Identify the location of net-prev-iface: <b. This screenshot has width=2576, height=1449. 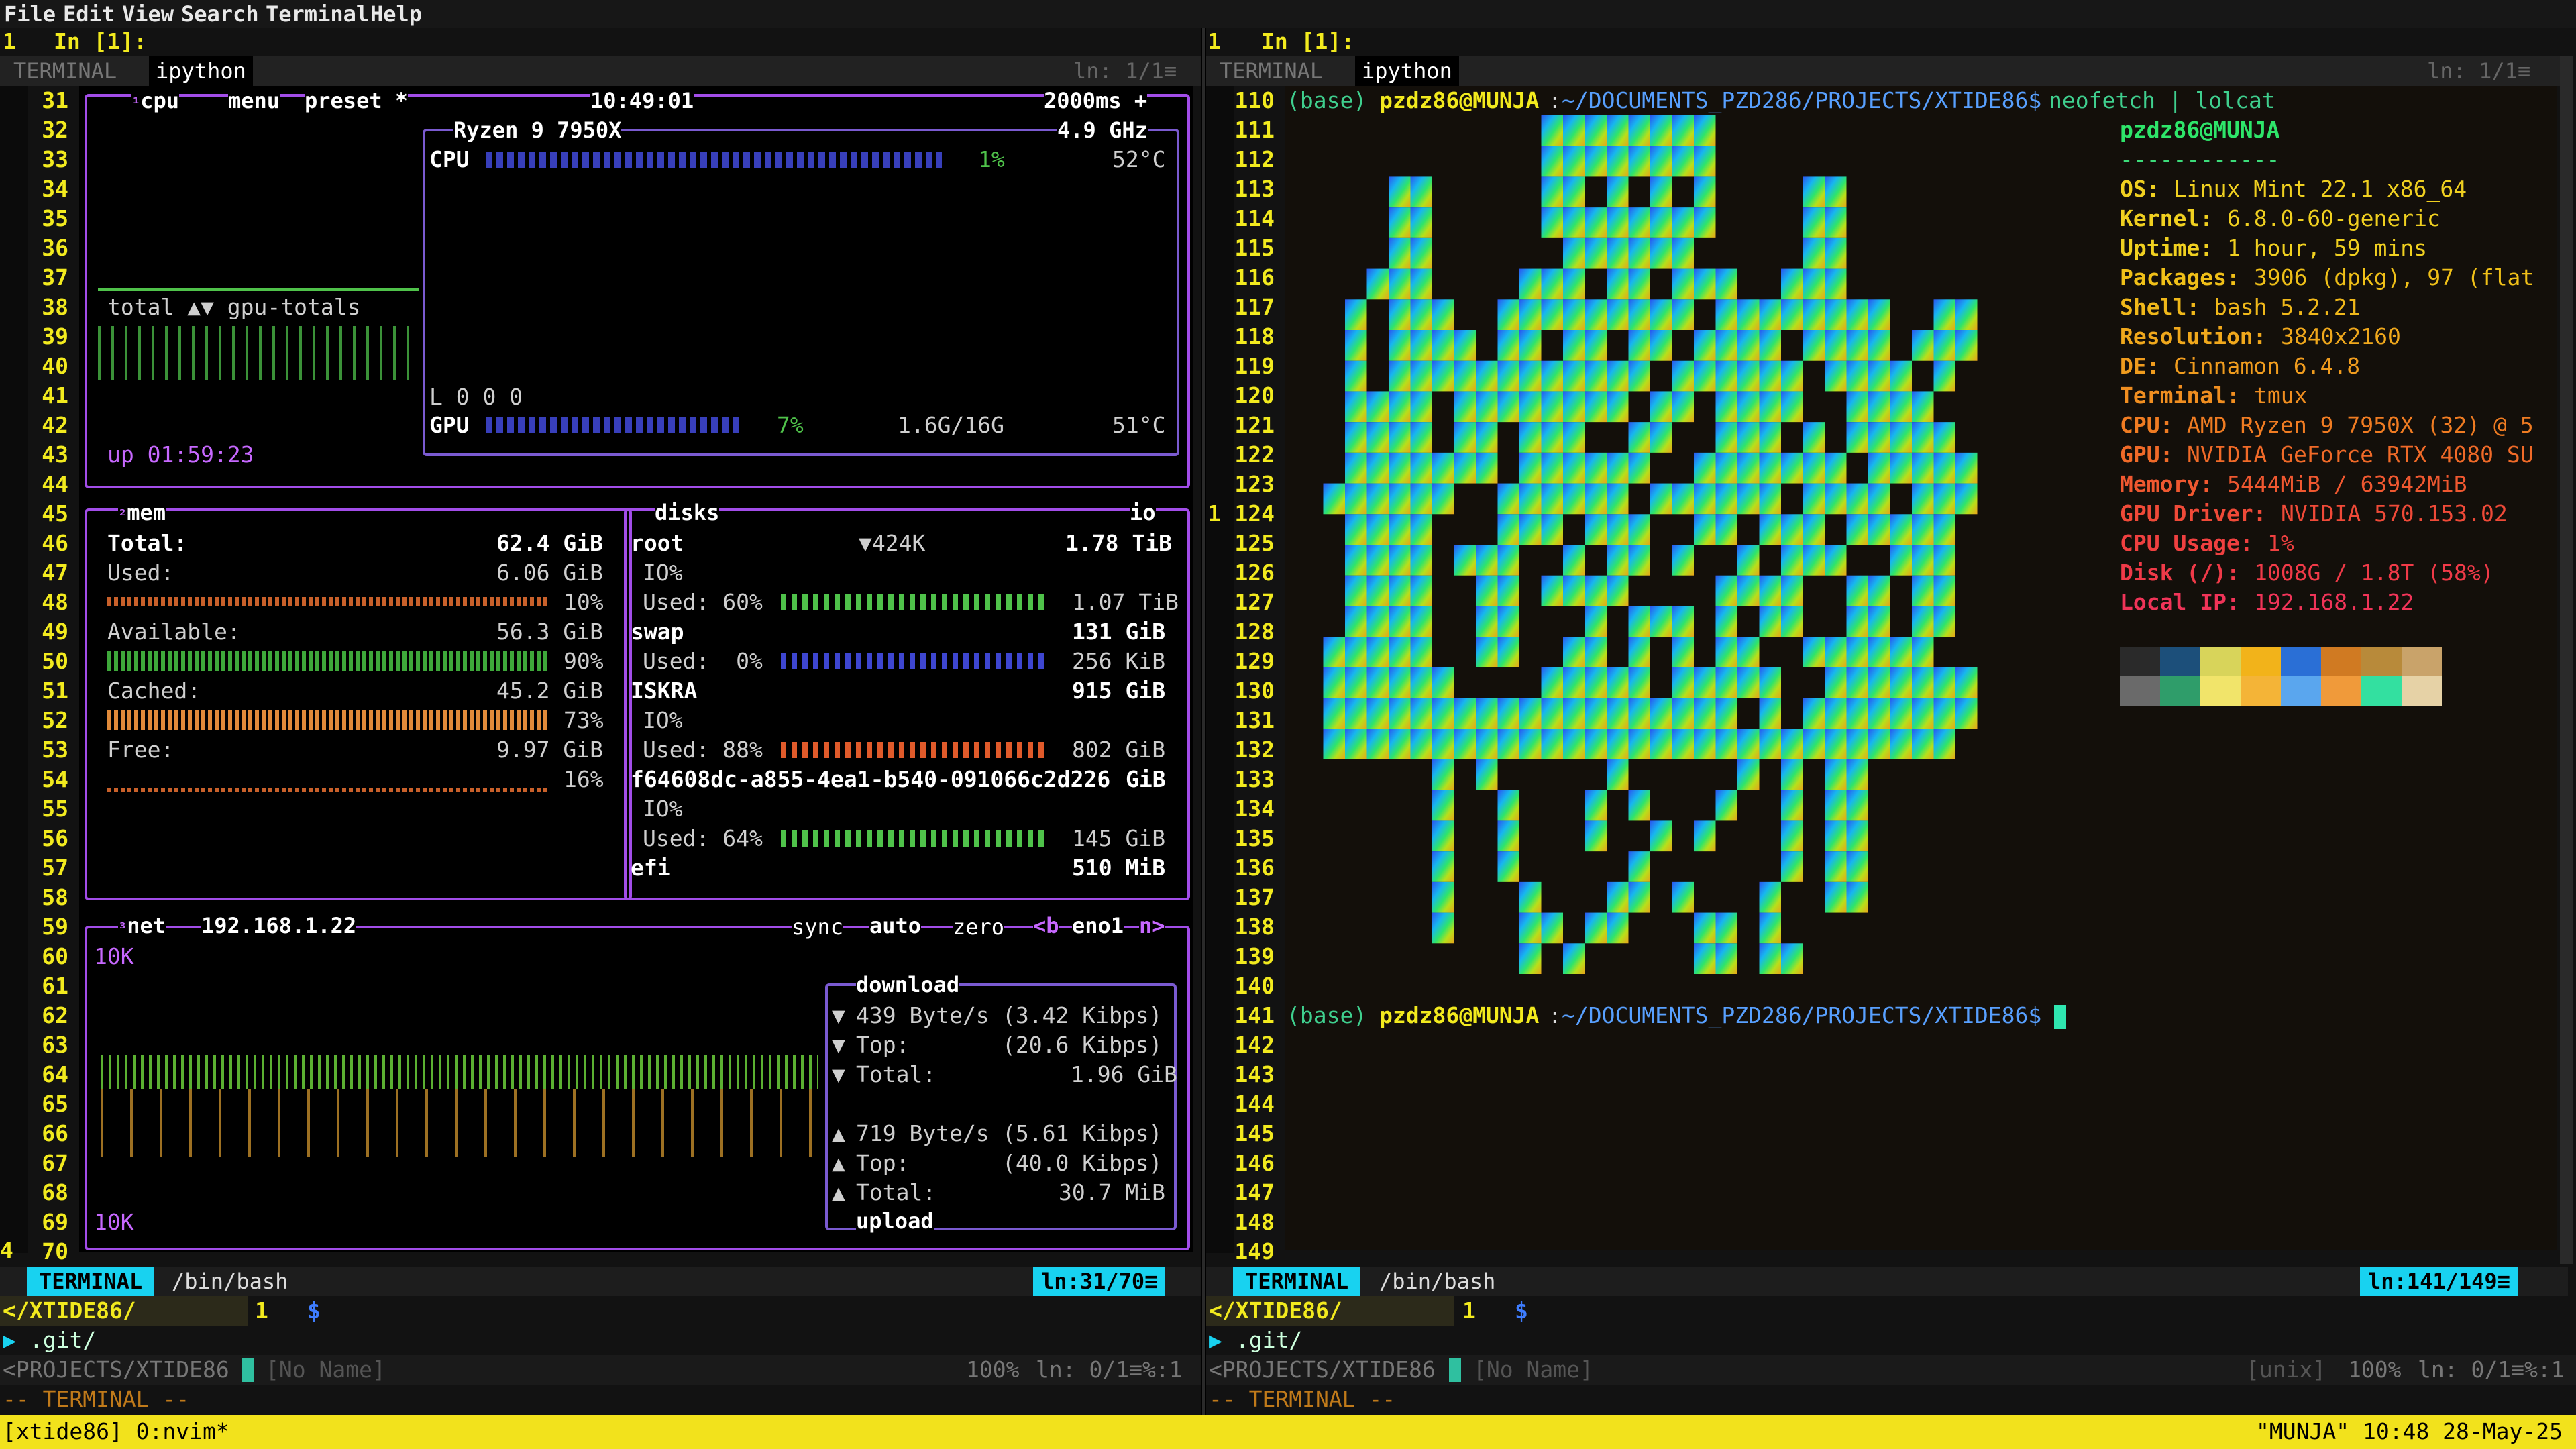
(1046, 925).